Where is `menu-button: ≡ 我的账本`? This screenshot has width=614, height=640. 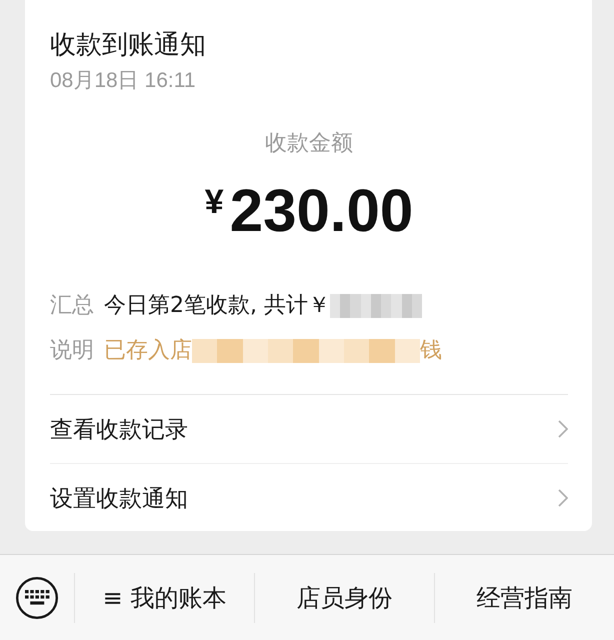 menu-button: ≡ 我的账本 is located at coordinates (164, 597).